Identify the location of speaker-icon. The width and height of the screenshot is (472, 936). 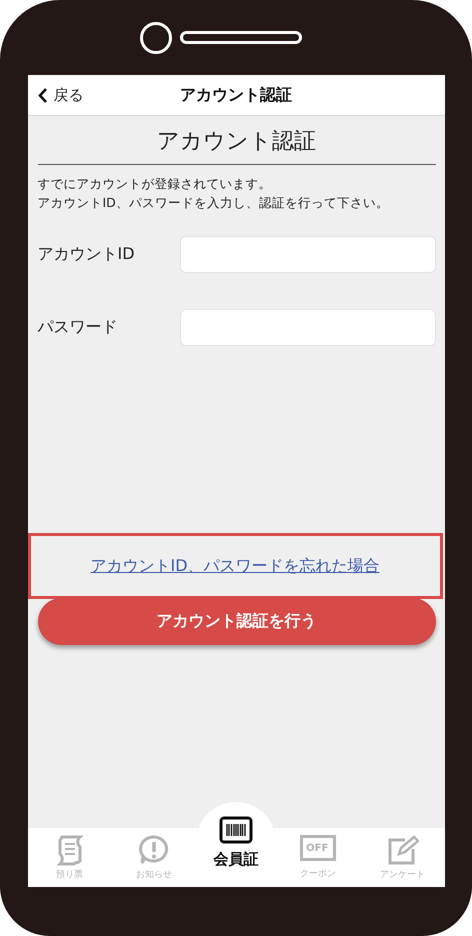
(241, 37).